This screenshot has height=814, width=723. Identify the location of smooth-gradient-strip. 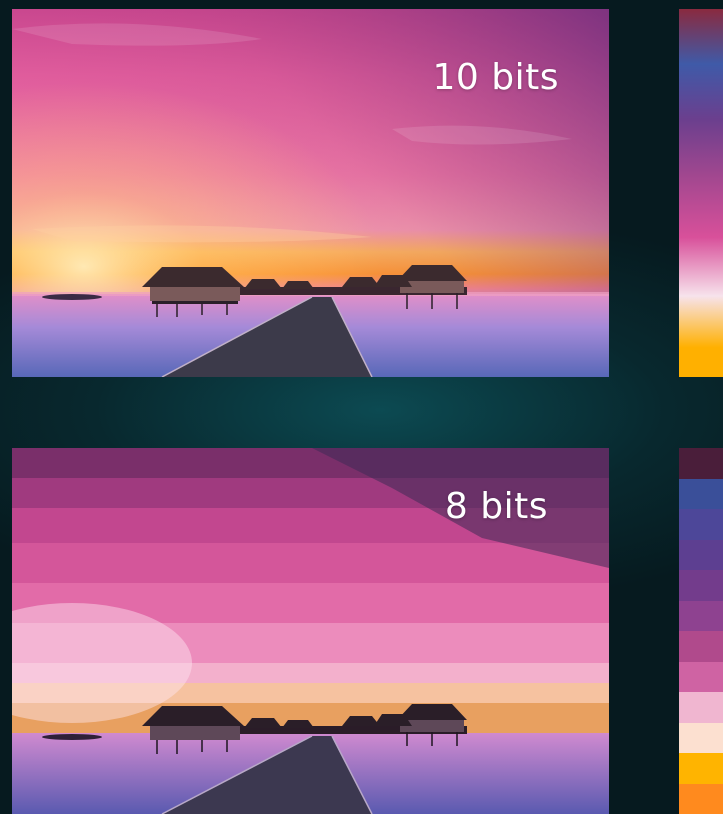
(701, 193).